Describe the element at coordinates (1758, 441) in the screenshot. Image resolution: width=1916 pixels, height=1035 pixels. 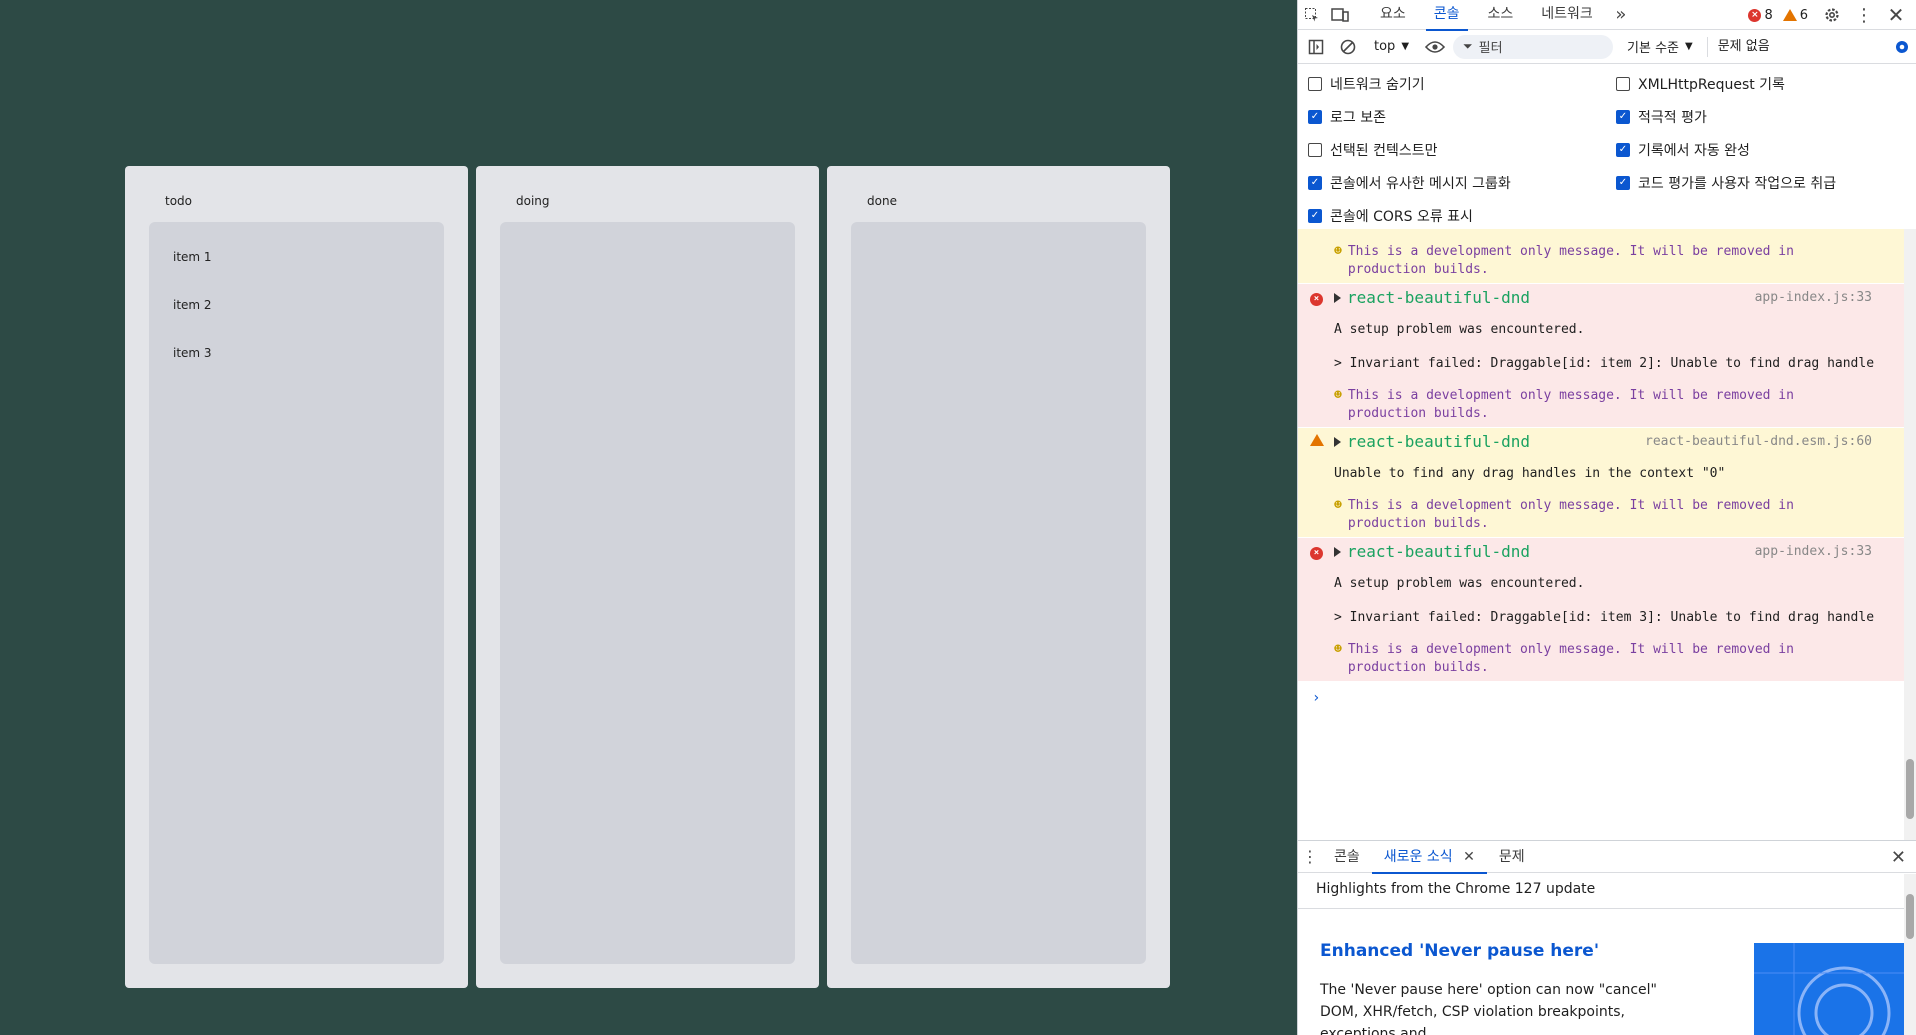
I see `source-link: react-beautiful-dnd.esm.js:60` at that location.